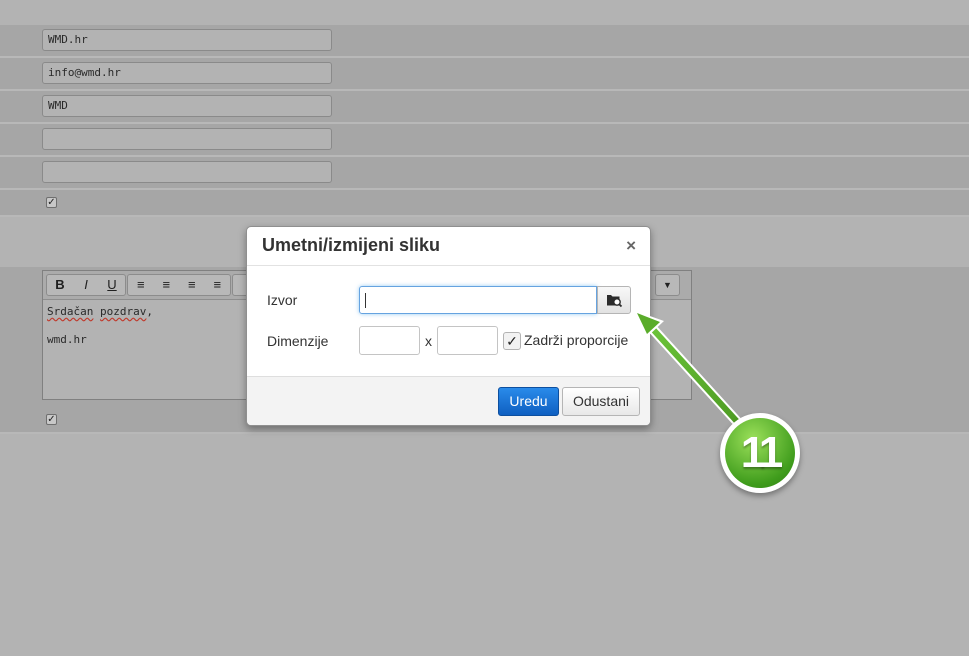  Describe the element at coordinates (218, 285) in the screenshot. I see `align-justify-button: ≡` at that location.